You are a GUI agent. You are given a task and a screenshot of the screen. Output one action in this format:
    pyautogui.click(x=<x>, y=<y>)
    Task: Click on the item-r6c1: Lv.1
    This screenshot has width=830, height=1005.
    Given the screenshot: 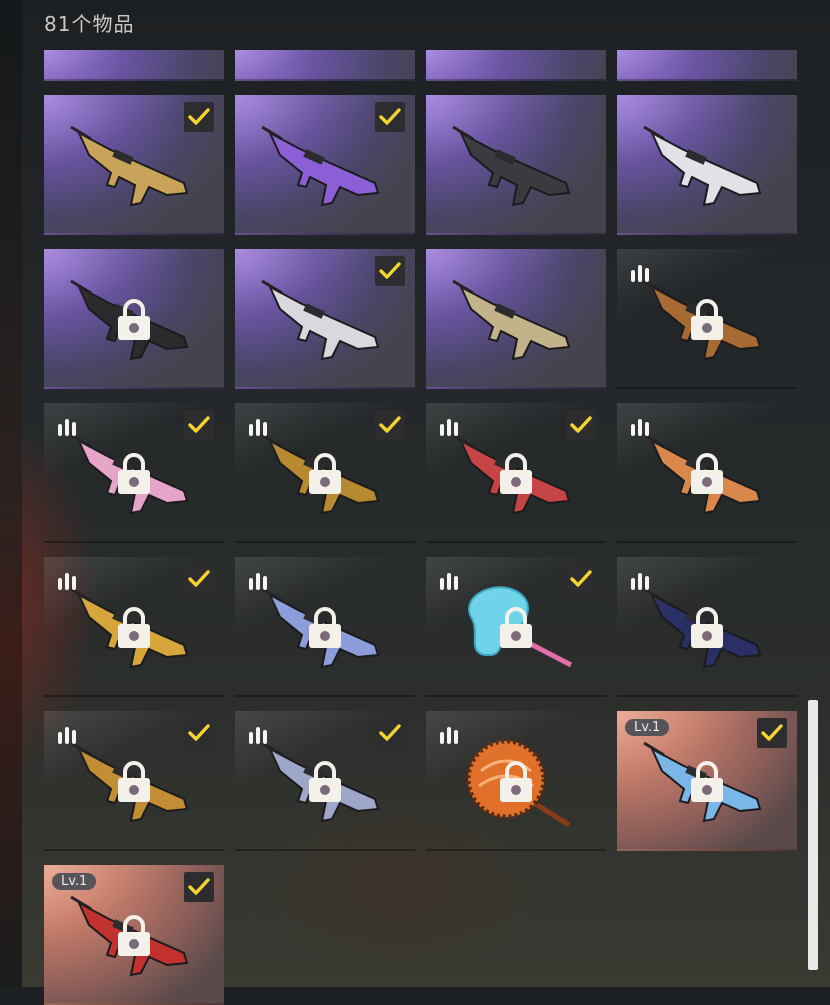 What is the action you would take?
    pyautogui.click(x=134, y=935)
    